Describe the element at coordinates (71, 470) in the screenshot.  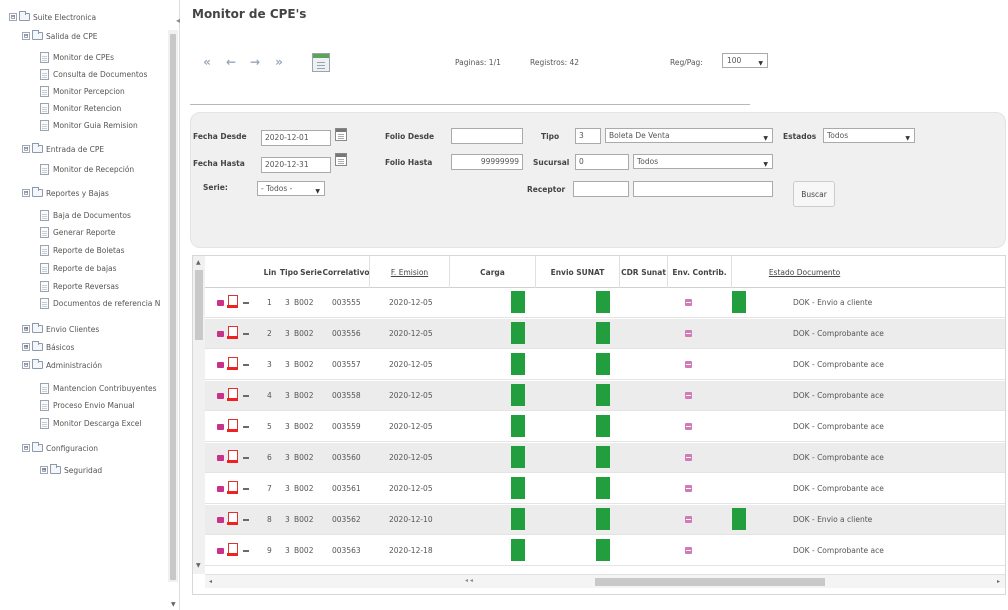
I see `sidebar-item: ⊞ Seguridad` at that location.